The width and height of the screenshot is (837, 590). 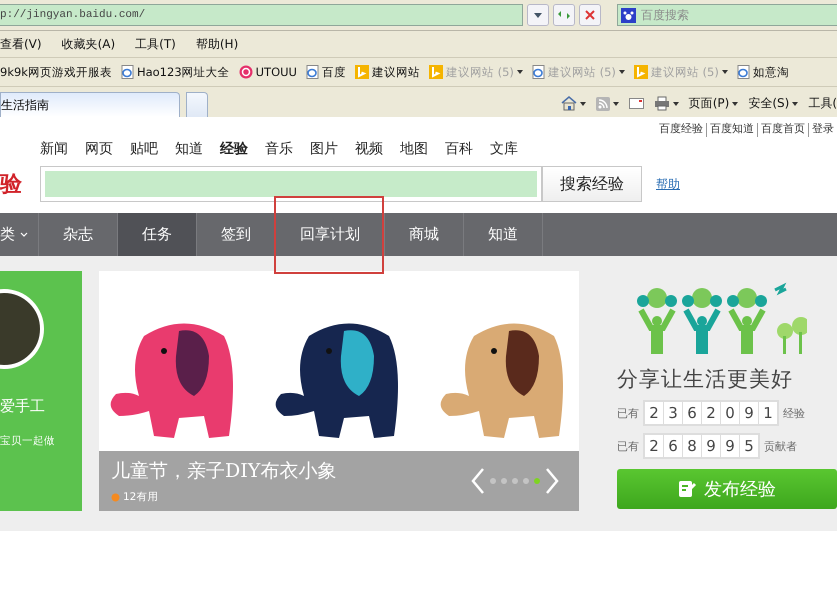 I want to click on close-icon, so click(x=590, y=15).